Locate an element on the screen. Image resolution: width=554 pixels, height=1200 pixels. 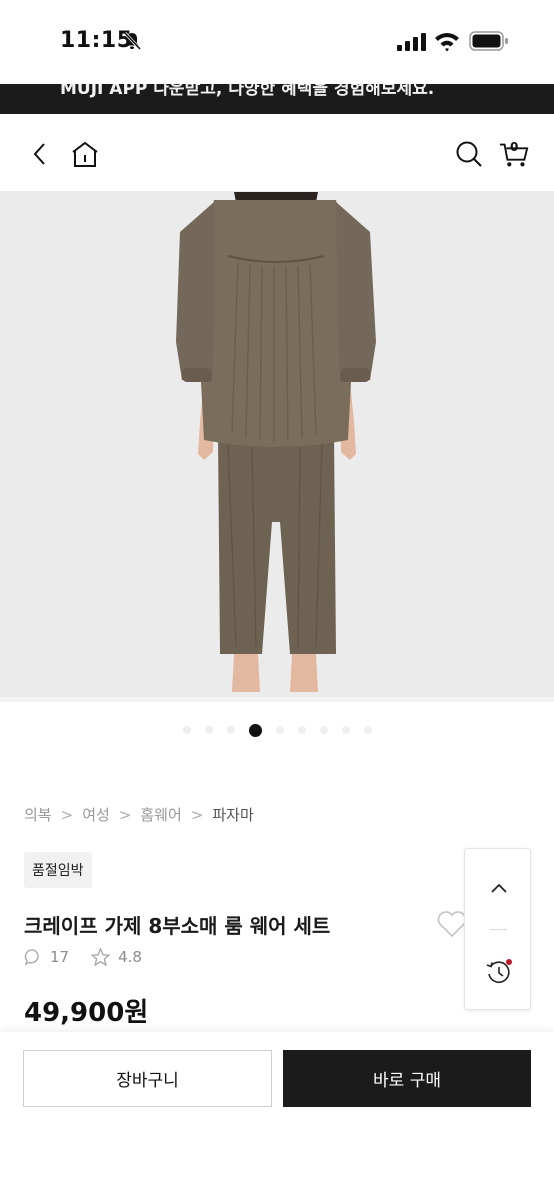
breadcrumb-item-homewear: 홈웨어 is located at coordinates (160, 814).